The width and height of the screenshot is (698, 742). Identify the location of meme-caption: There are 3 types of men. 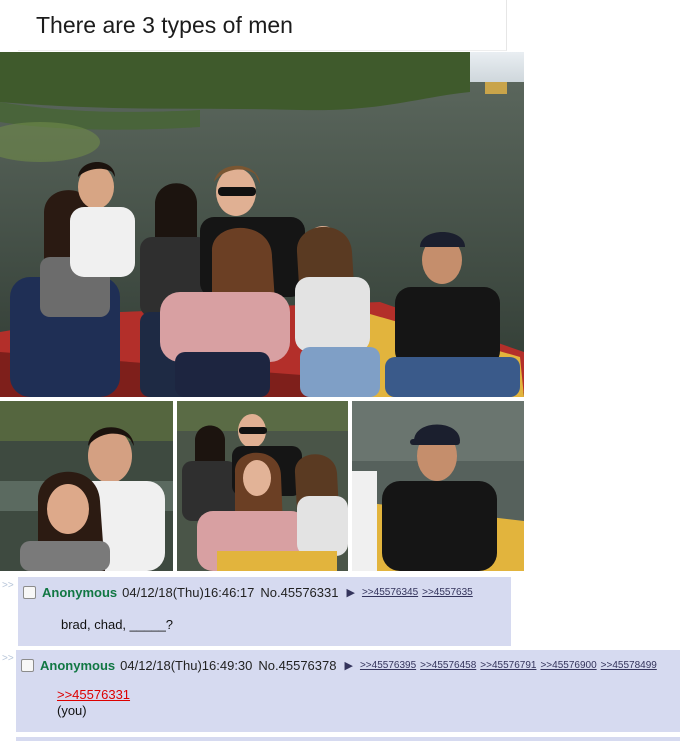
(164, 25).